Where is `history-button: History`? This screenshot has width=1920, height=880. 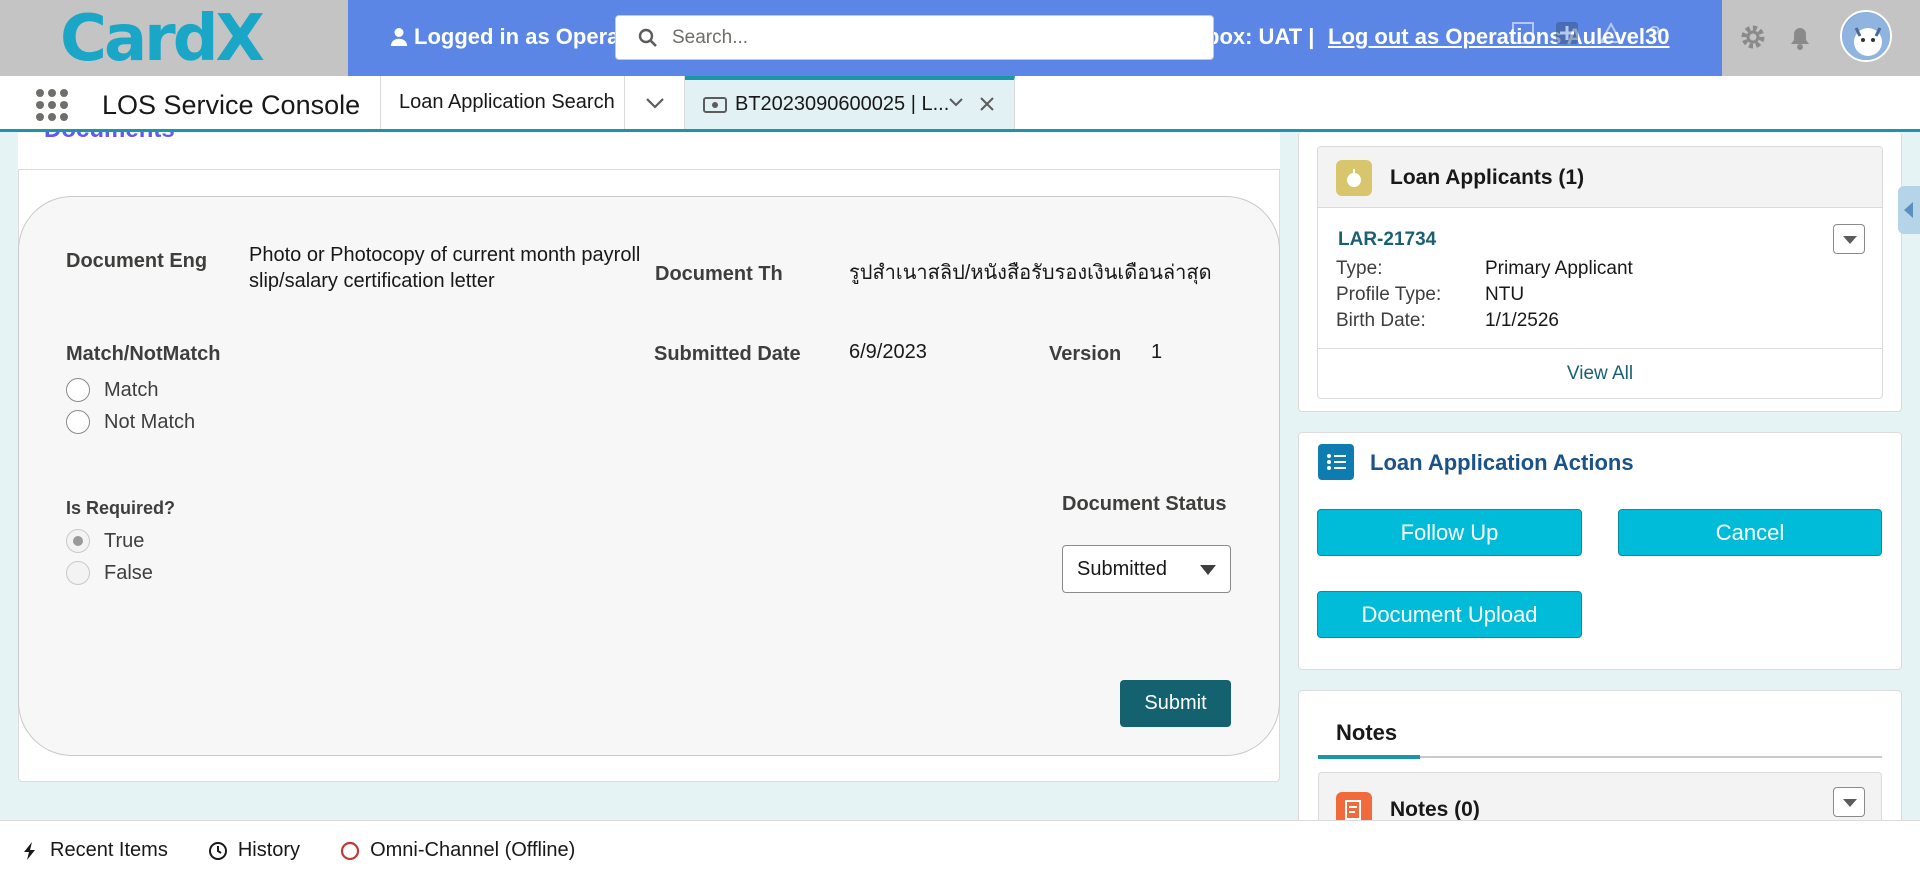
history-button: History is located at coordinates (254, 850).